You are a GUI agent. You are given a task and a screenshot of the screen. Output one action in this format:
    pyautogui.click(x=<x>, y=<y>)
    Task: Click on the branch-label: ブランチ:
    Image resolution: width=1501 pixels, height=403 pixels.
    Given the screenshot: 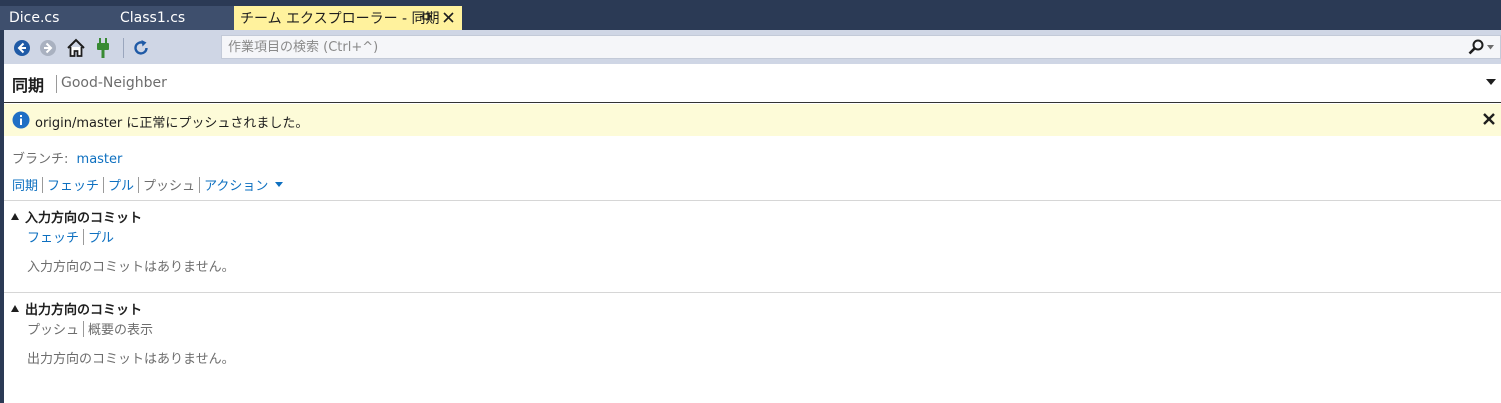 What is the action you would take?
    pyautogui.click(x=40, y=159)
    